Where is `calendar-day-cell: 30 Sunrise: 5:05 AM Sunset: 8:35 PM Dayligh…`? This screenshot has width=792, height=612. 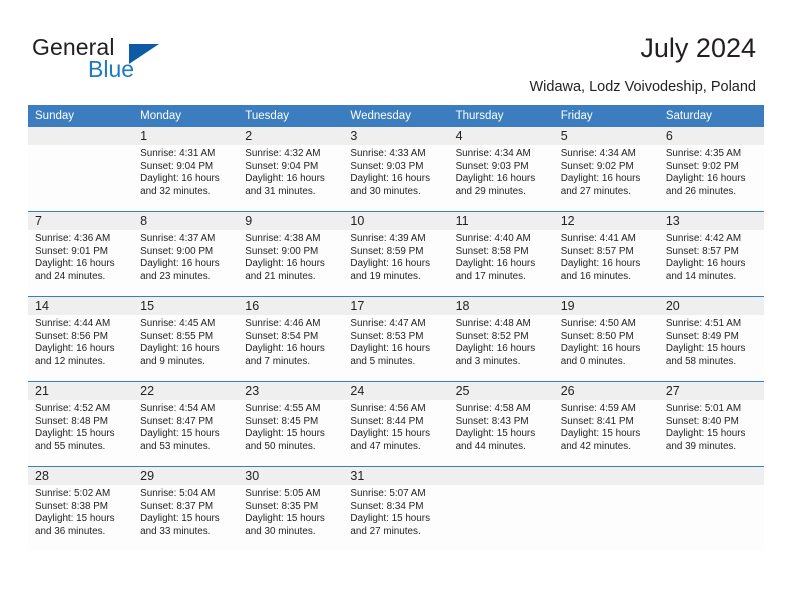
calendar-day-cell: 30 Sunrise: 5:05 AM Sunset: 8:35 PM Dayligh… is located at coordinates (291, 508).